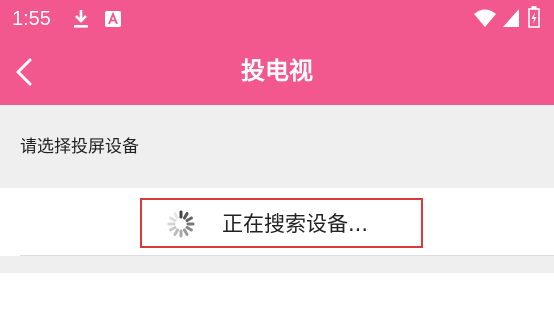 This screenshot has height=312, width=554. I want to click on a-letter-notification-icon, so click(113, 19).